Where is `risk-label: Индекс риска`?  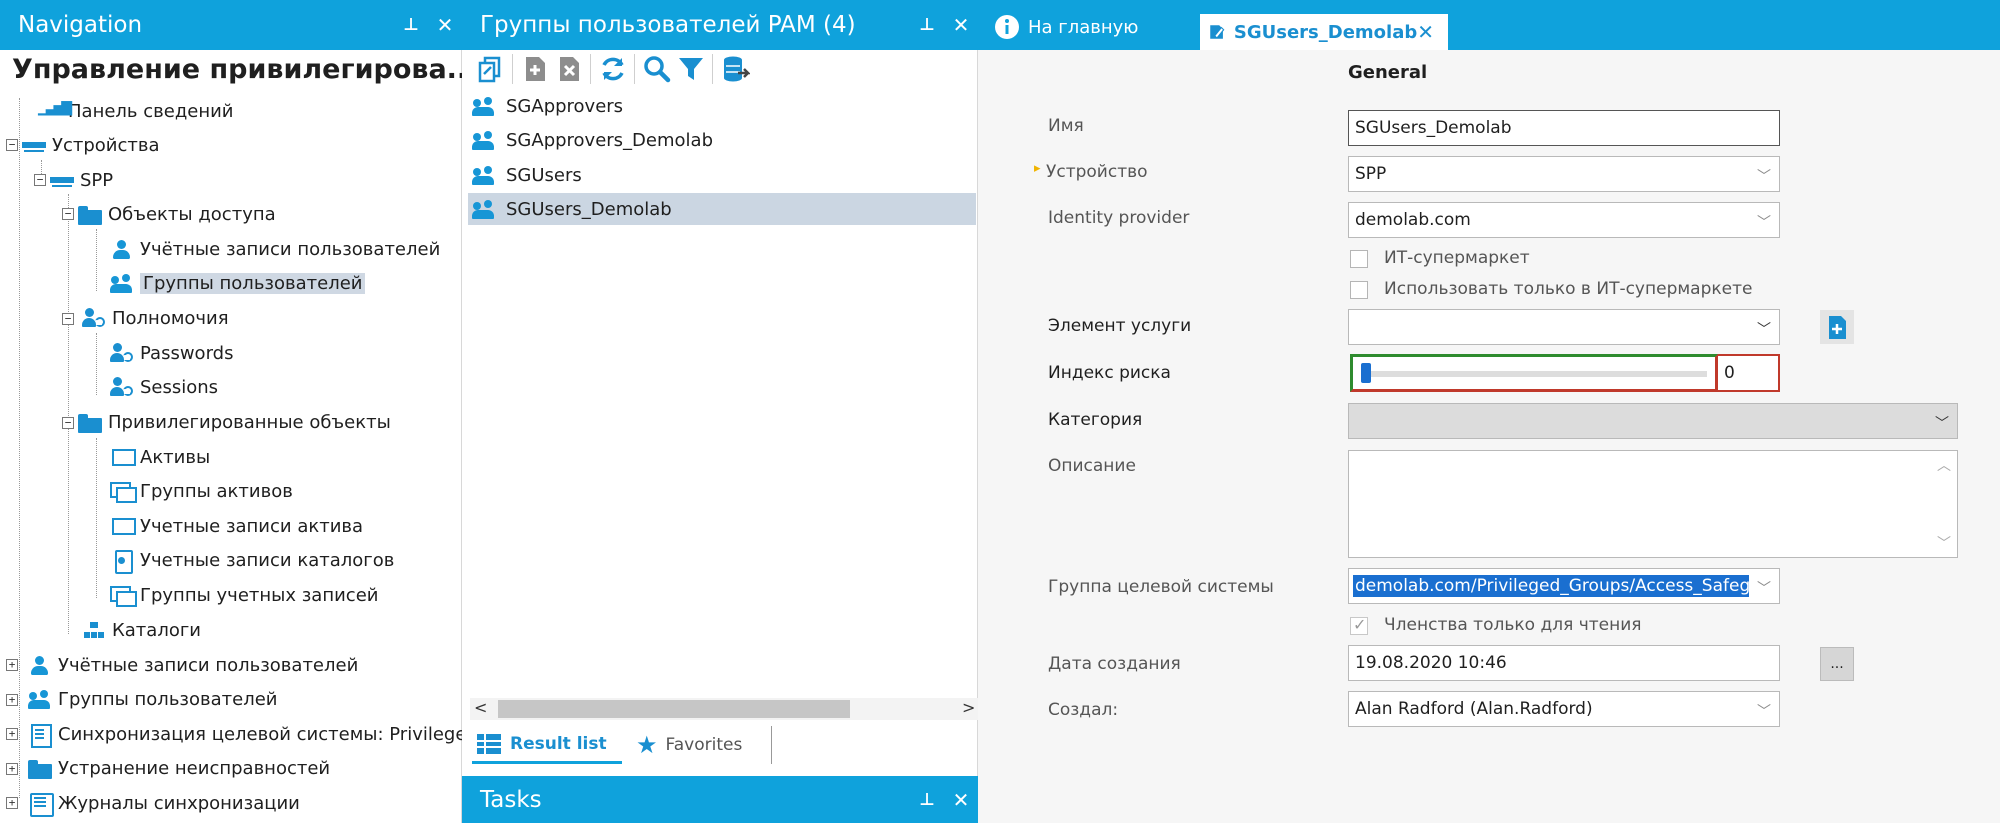
risk-label: Индекс риска is located at coordinates (1109, 373).